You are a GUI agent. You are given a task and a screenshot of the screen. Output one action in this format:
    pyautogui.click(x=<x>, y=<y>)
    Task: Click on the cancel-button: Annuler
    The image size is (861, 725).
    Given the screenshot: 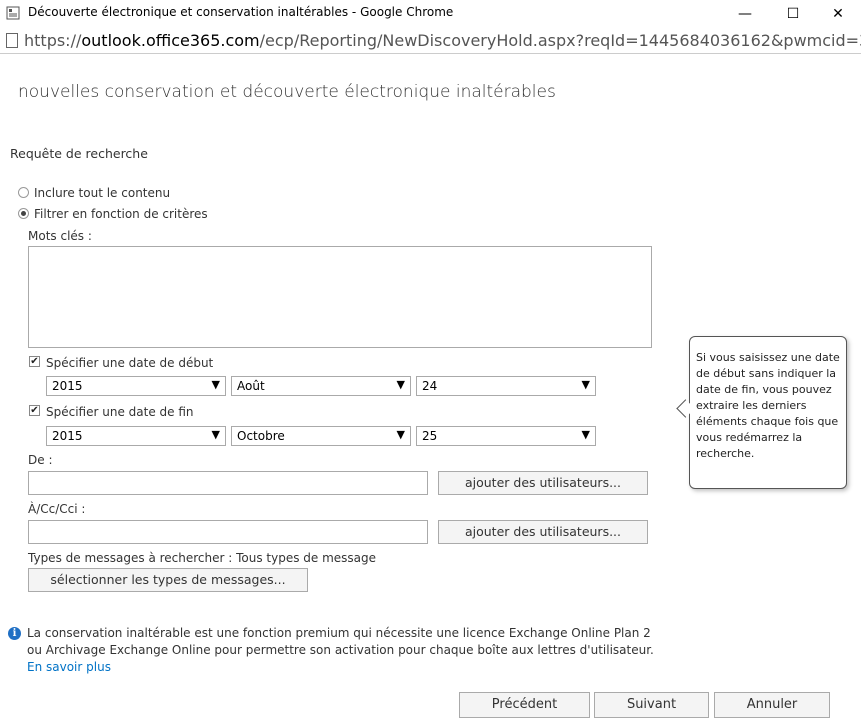 What is the action you would take?
    pyautogui.click(x=772, y=705)
    